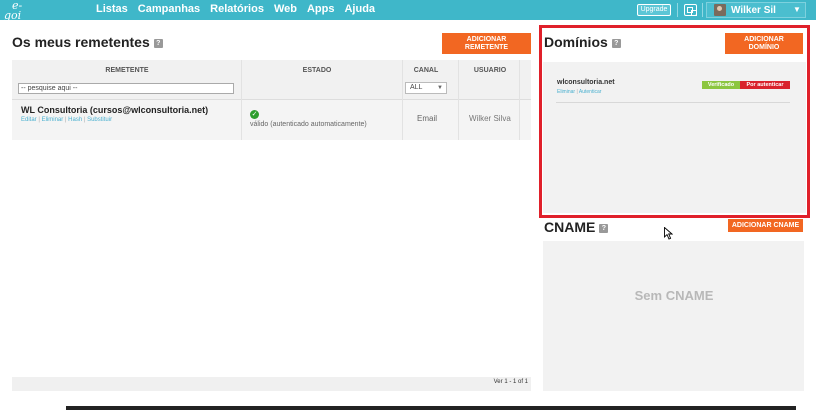  I want to click on channel-filter-value: ALL, so click(416, 87).